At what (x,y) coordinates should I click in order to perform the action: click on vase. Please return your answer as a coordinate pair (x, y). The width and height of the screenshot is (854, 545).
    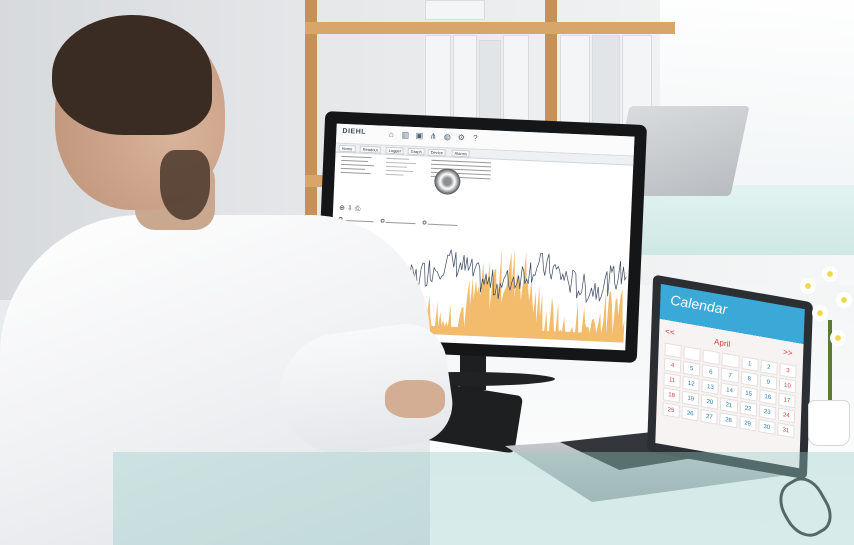
    Looking at the image, I should click on (829, 423).